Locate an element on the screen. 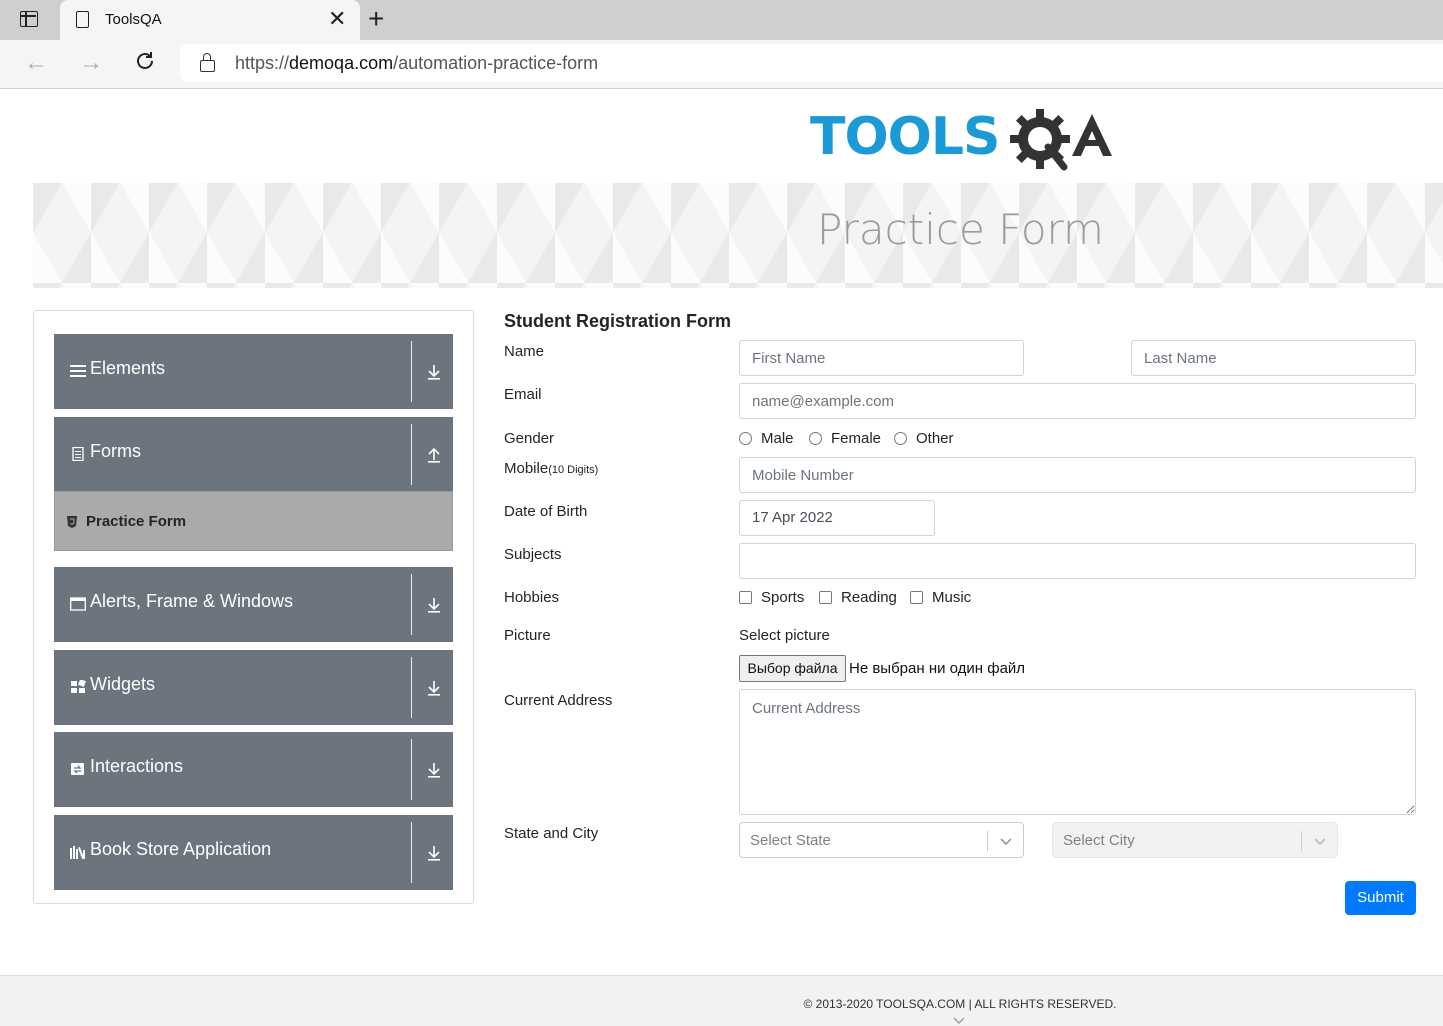 This screenshot has height=1026, width=1443. window-icon is located at coordinates (78, 604).